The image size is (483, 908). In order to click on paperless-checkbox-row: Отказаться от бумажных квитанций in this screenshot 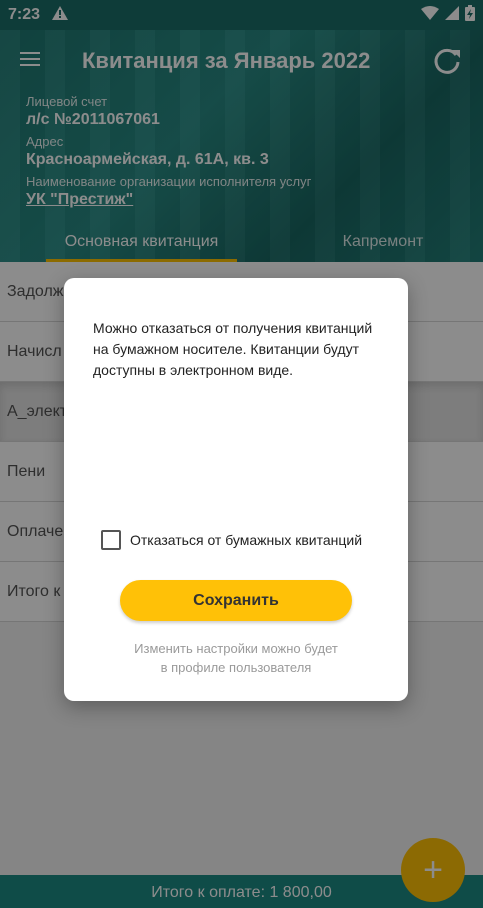, I will do `click(231, 540)`.